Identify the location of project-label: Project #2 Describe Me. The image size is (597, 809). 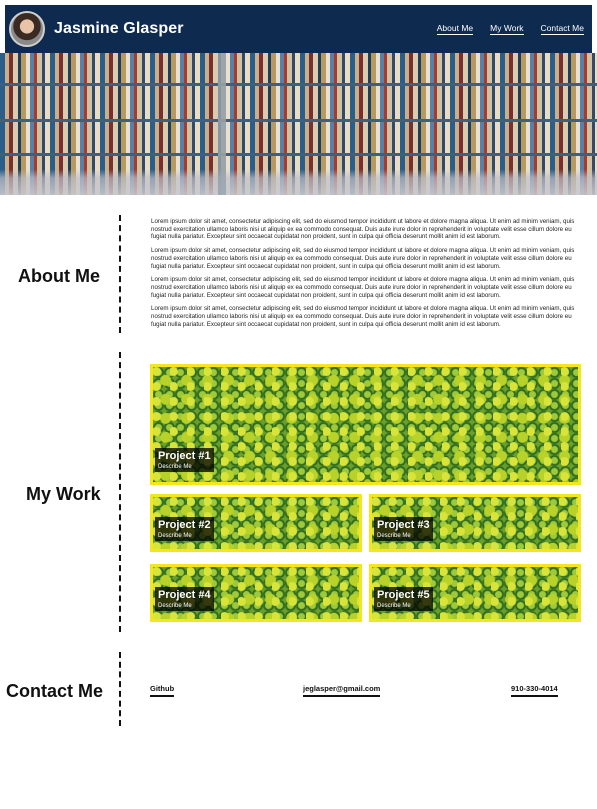
(184, 529).